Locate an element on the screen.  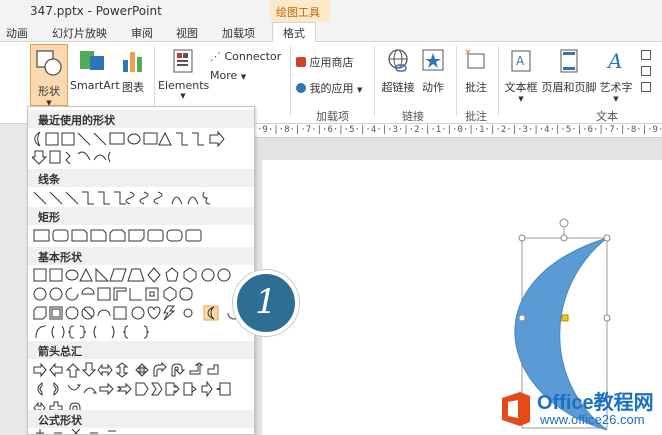
recent-shapes-row is located at coordinates (142, 139).